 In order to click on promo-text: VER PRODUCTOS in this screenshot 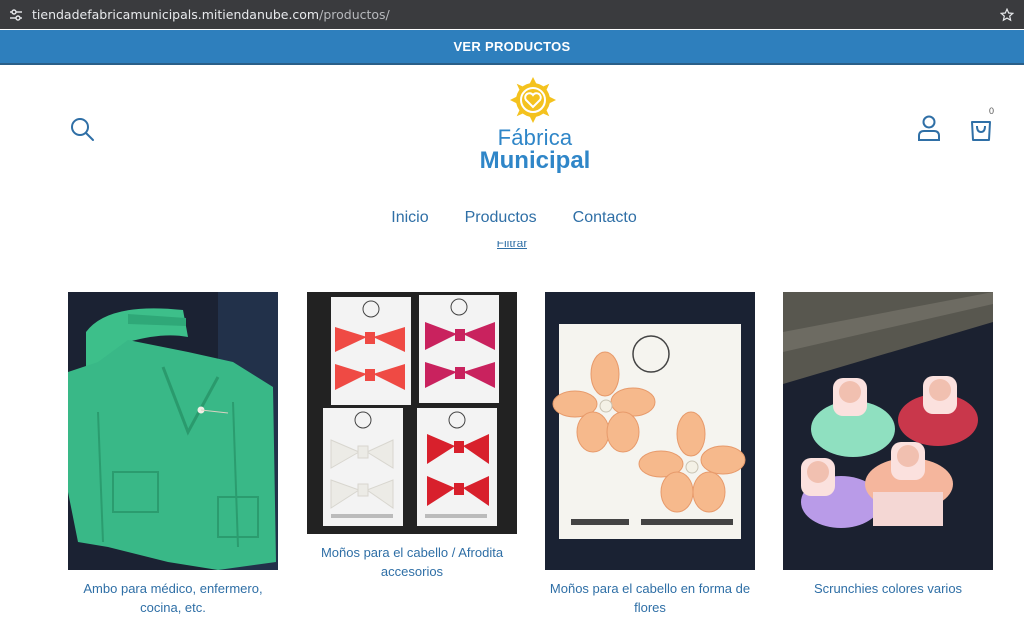, I will do `click(512, 46)`.